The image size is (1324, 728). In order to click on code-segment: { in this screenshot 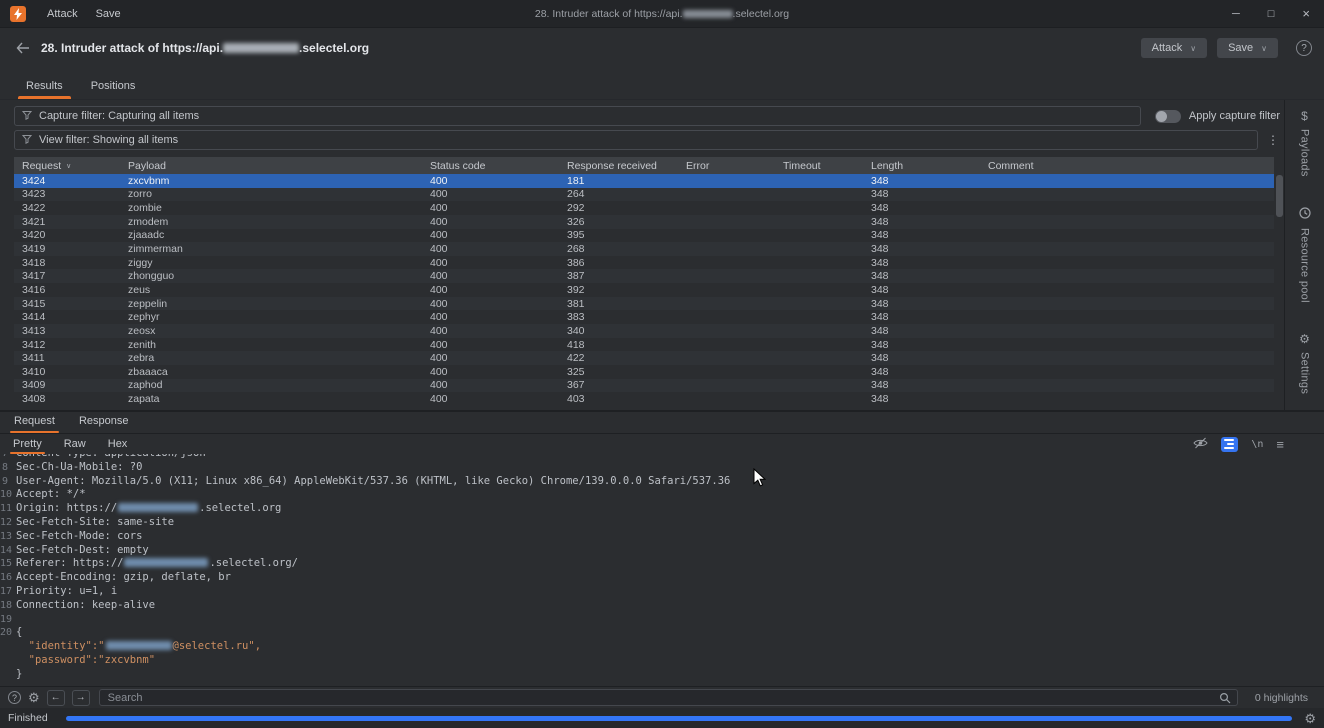, I will do `click(19, 632)`.